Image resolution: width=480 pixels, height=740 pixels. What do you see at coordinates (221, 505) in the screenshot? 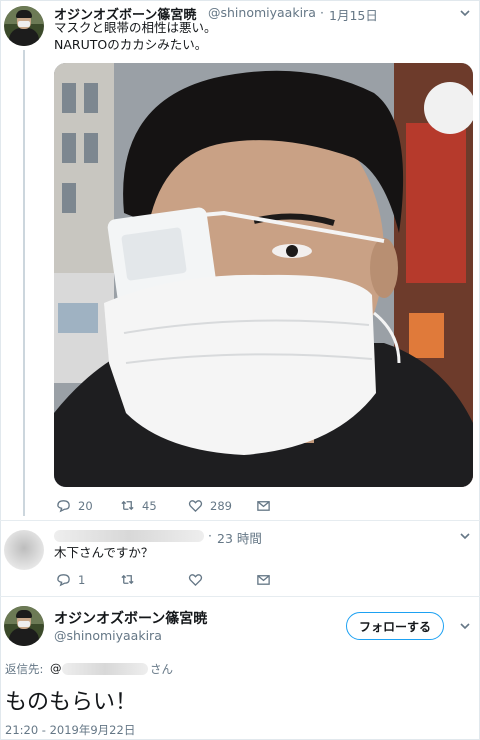
I see `like-count: 289` at bounding box center [221, 505].